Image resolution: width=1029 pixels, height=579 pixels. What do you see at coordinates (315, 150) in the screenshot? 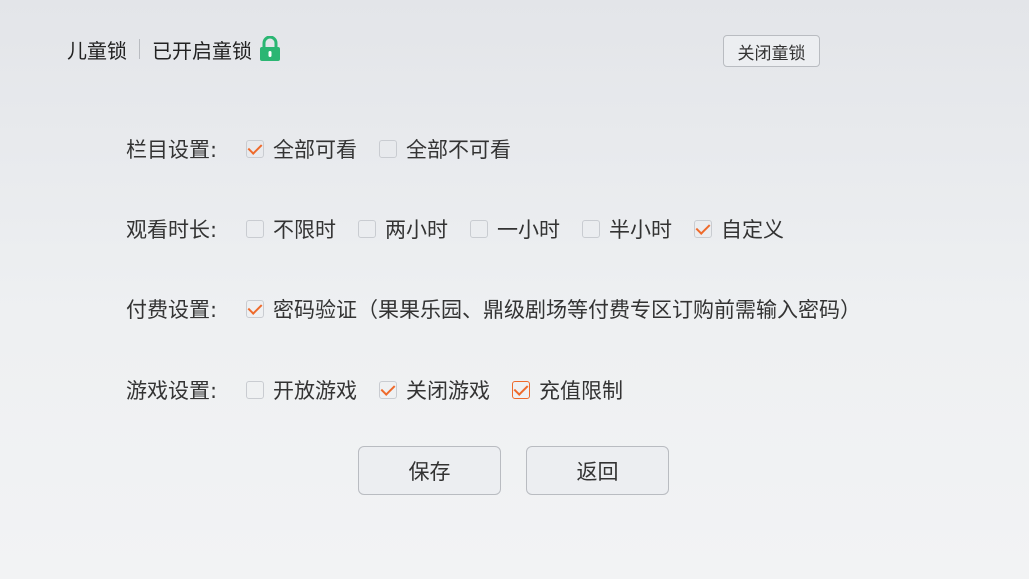
I see `option-label: 全部可看` at bounding box center [315, 150].